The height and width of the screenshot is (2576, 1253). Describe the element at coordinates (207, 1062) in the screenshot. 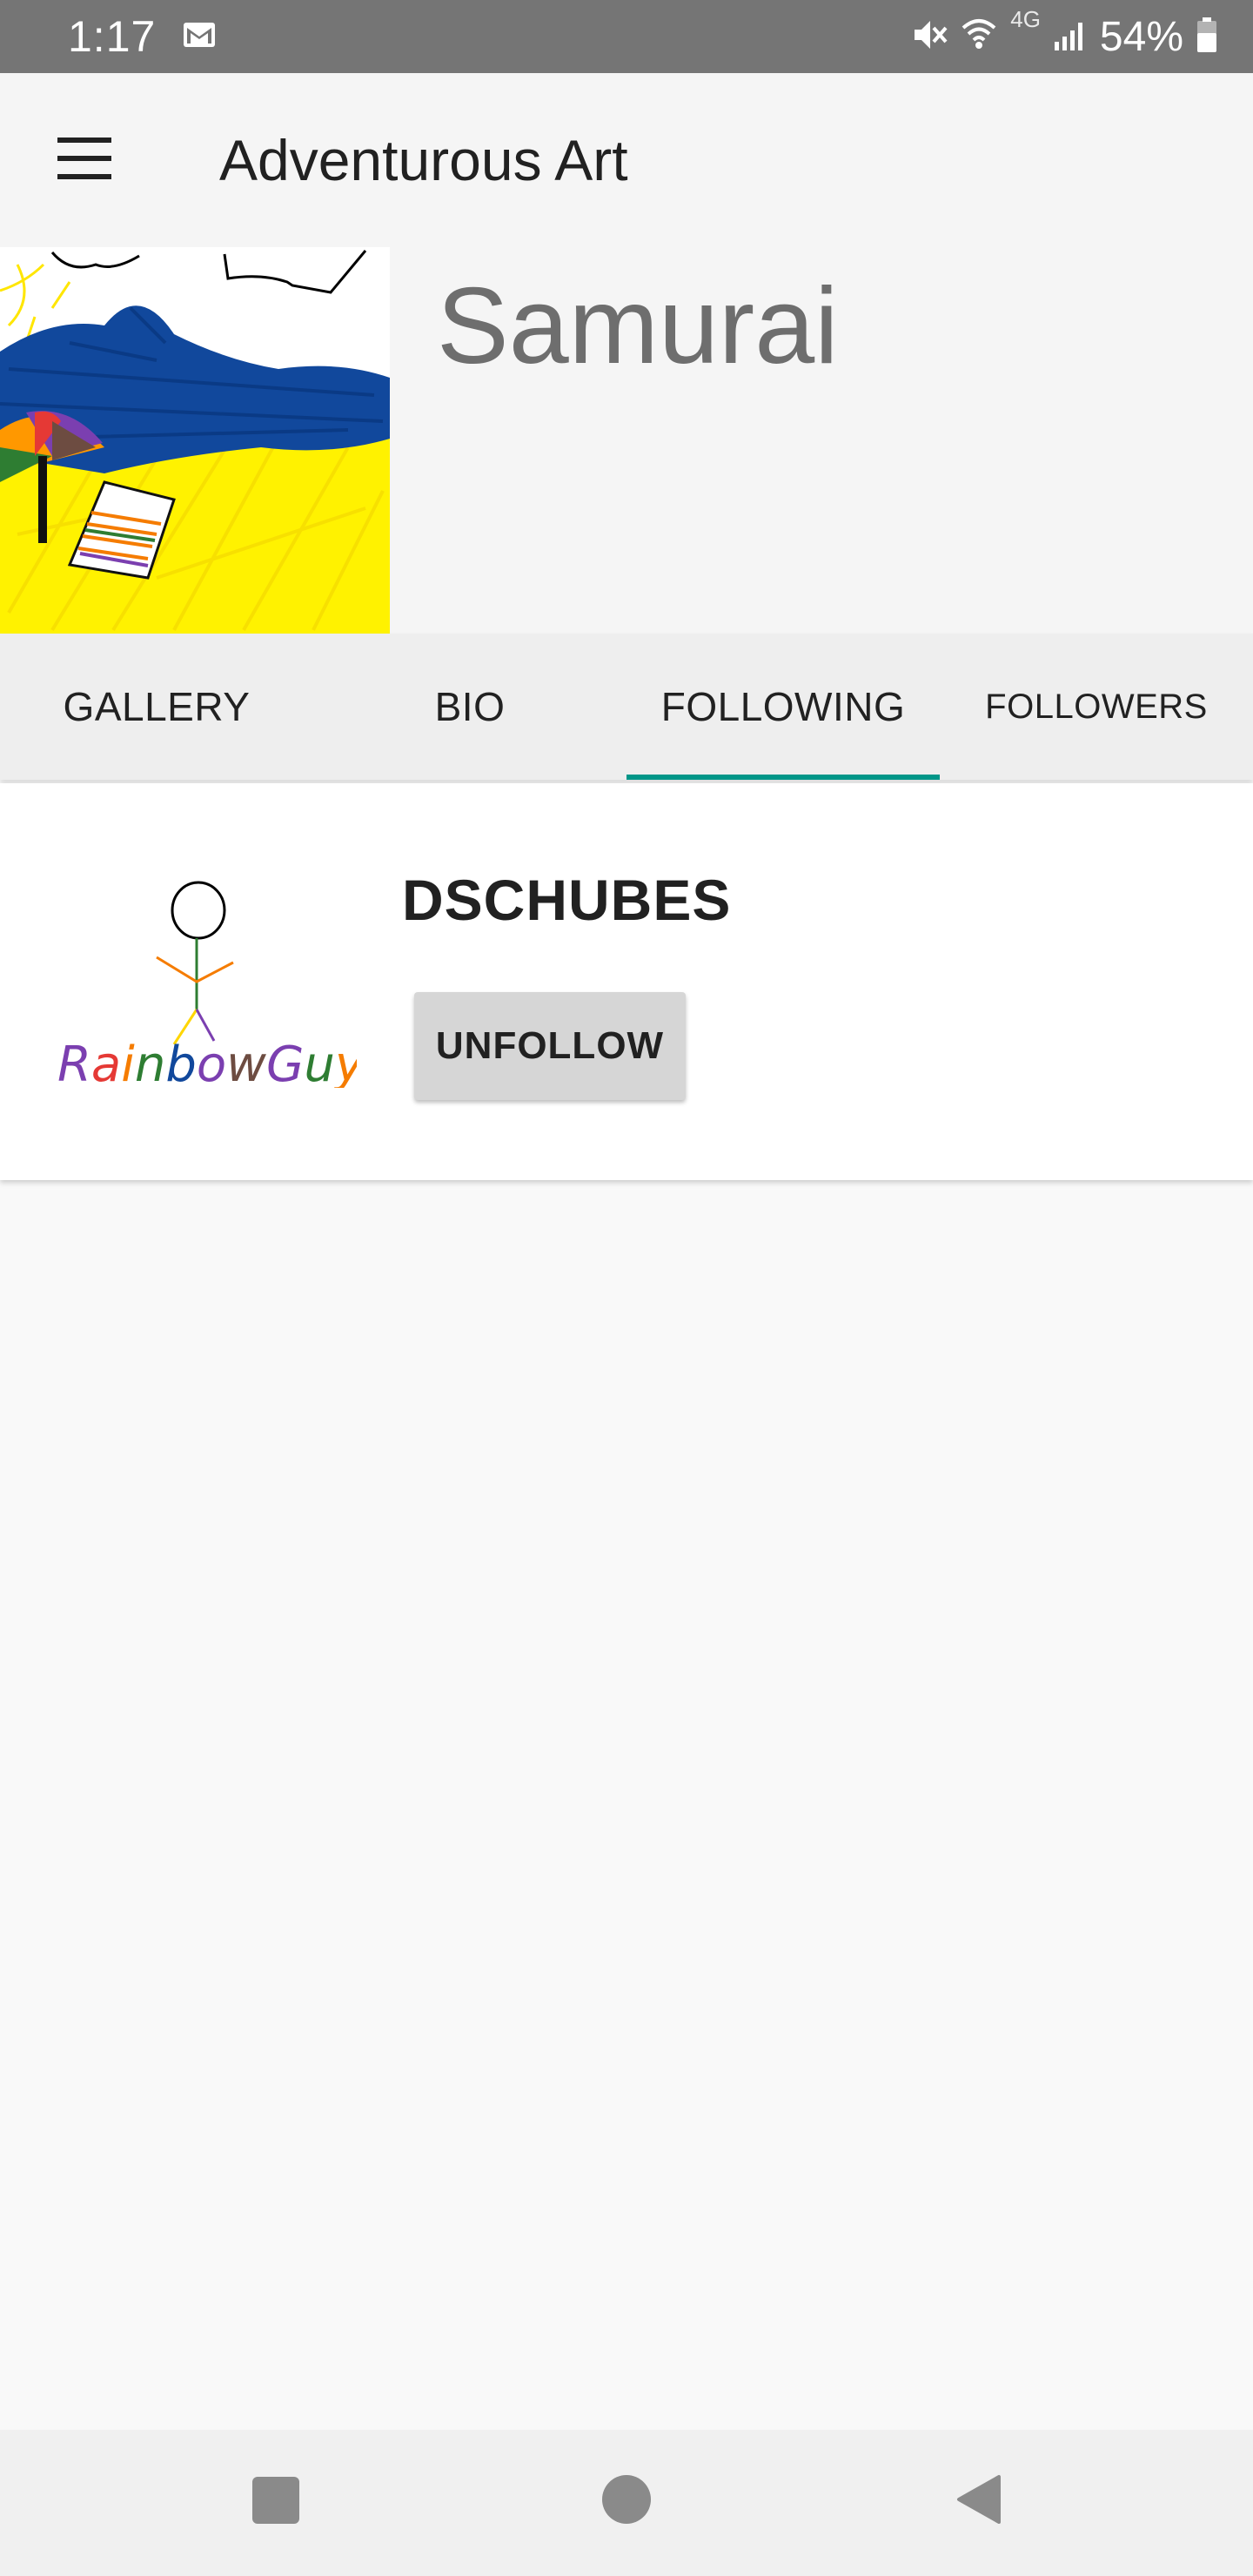

I see `svg-text: RainbowGuy` at that location.